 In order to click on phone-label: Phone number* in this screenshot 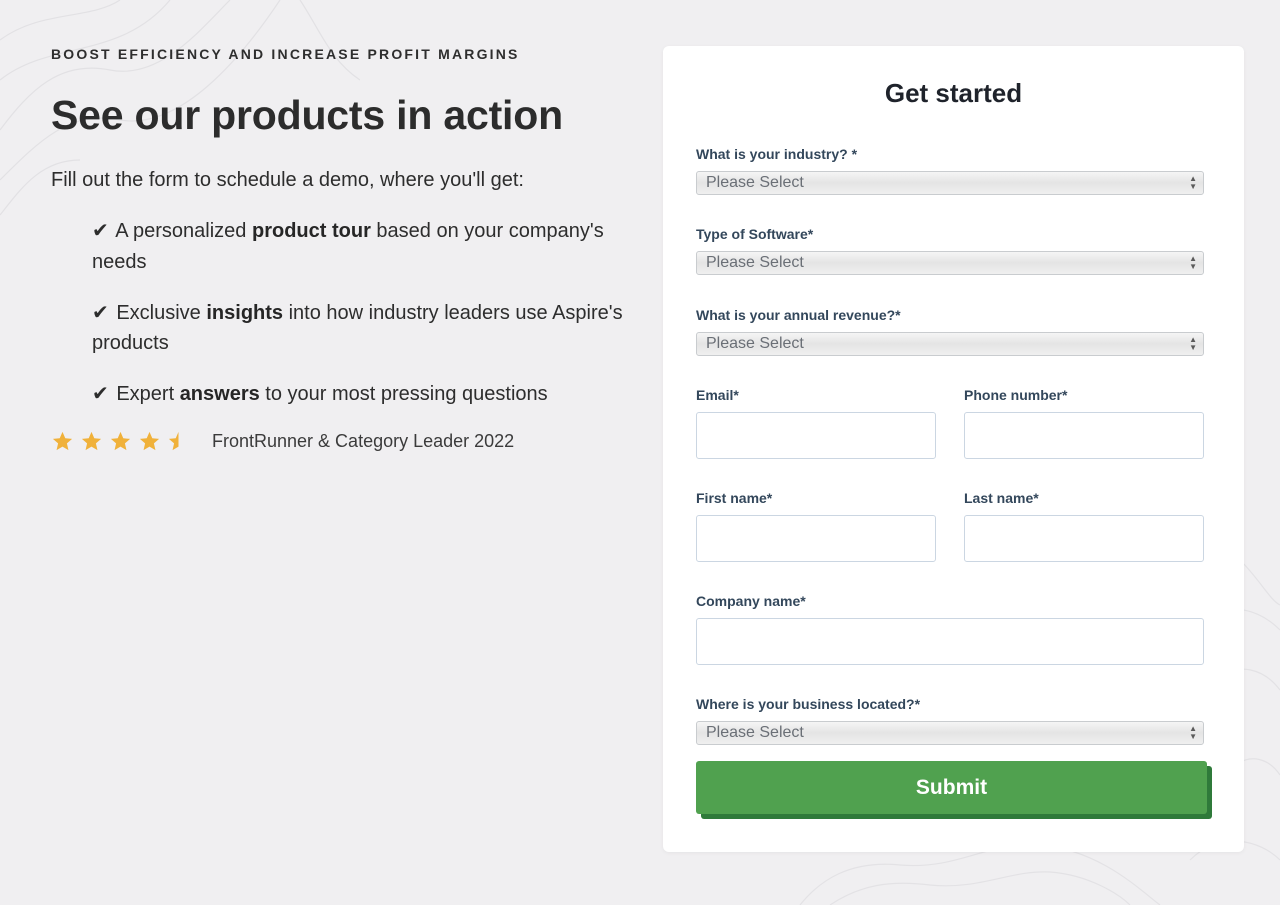, I will do `click(1016, 395)`.